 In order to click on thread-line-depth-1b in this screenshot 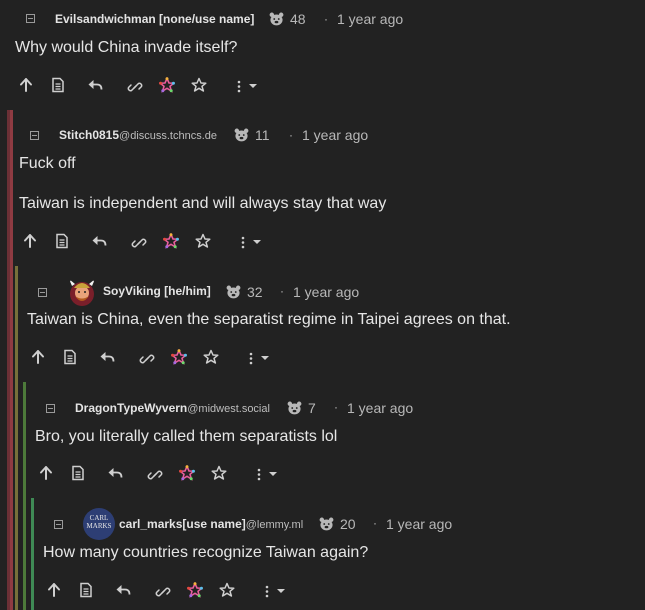, I will do `click(11, 360)`.